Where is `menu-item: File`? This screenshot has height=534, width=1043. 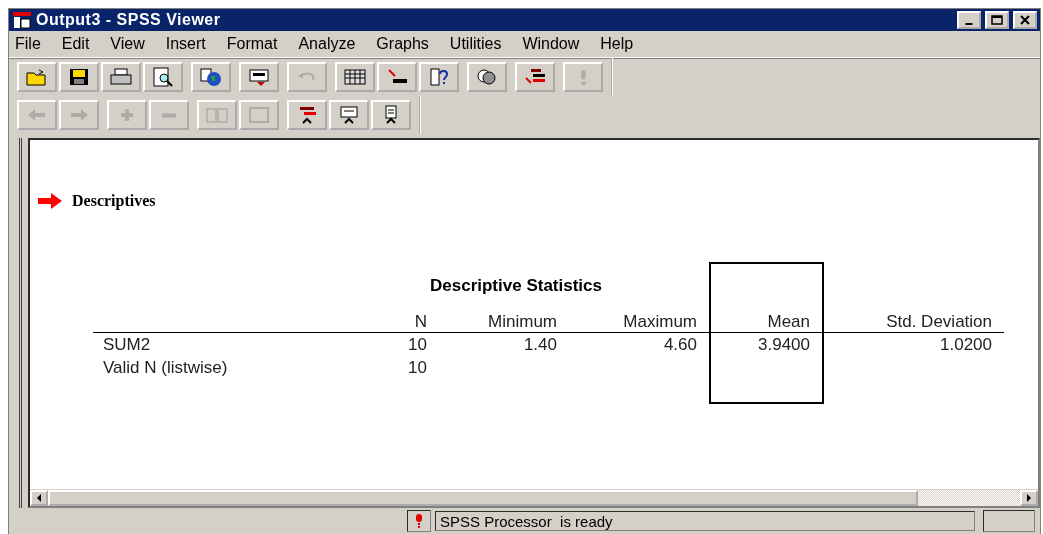 menu-item: File is located at coordinates (33, 44).